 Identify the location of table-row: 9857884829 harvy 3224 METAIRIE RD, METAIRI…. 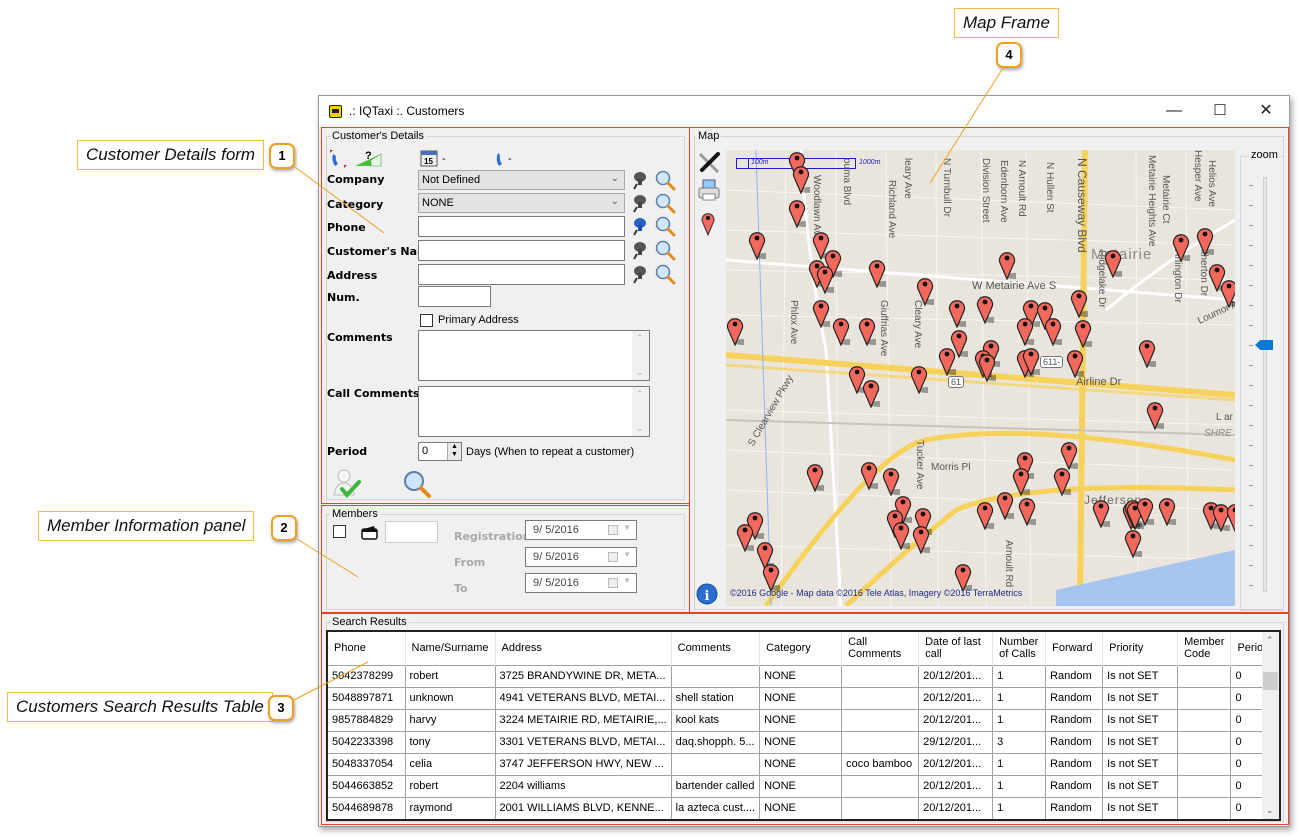
(802, 720).